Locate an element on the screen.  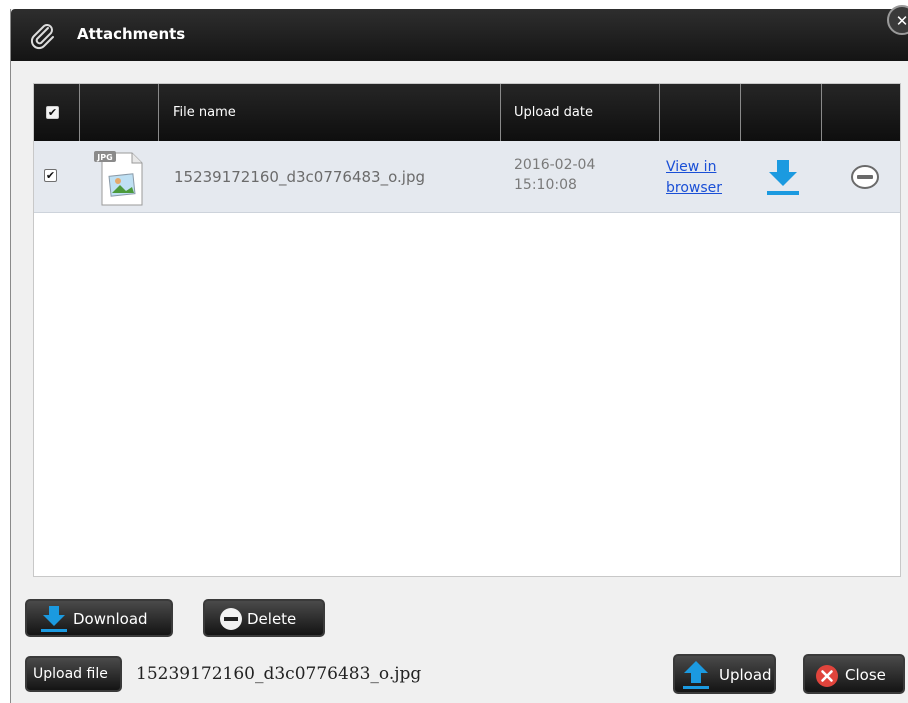
header-upload-date-cell: Upload date is located at coordinates (580, 112).